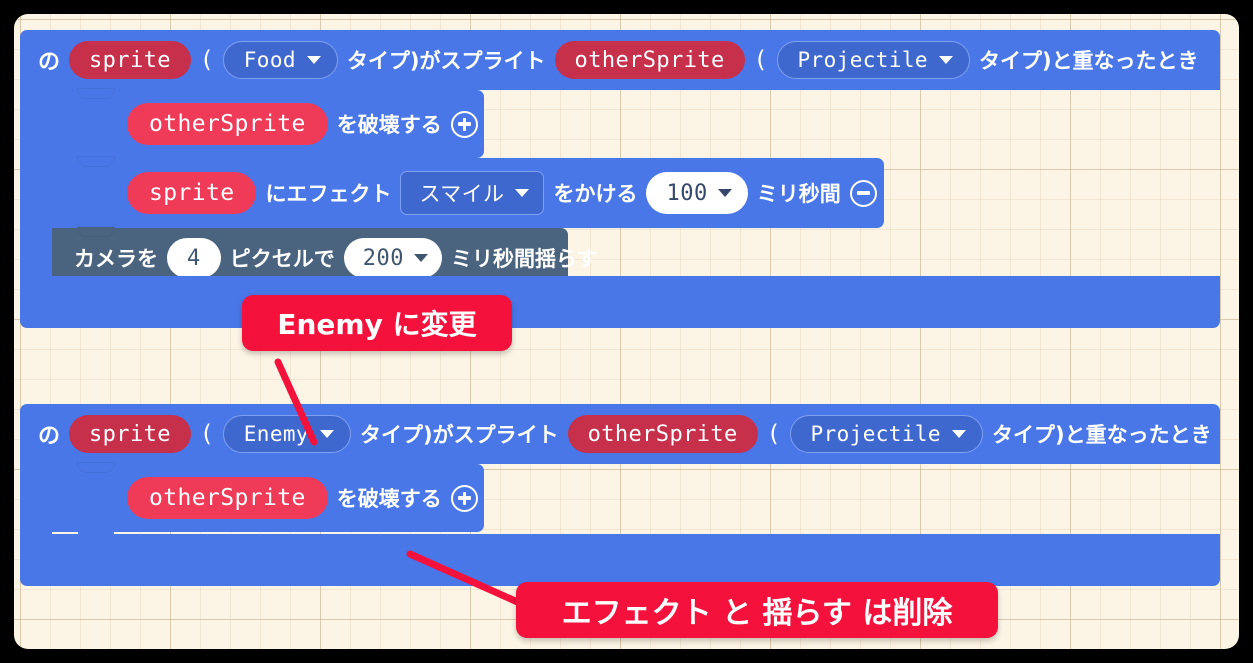 The height and width of the screenshot is (663, 1253). Describe the element at coordinates (383, 258) in the screenshot. I see `duration-value: 200` at that location.